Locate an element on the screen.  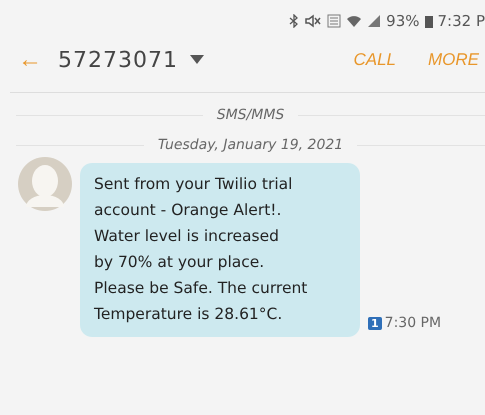
channel-label: SMS/MMS is located at coordinates (250, 115).